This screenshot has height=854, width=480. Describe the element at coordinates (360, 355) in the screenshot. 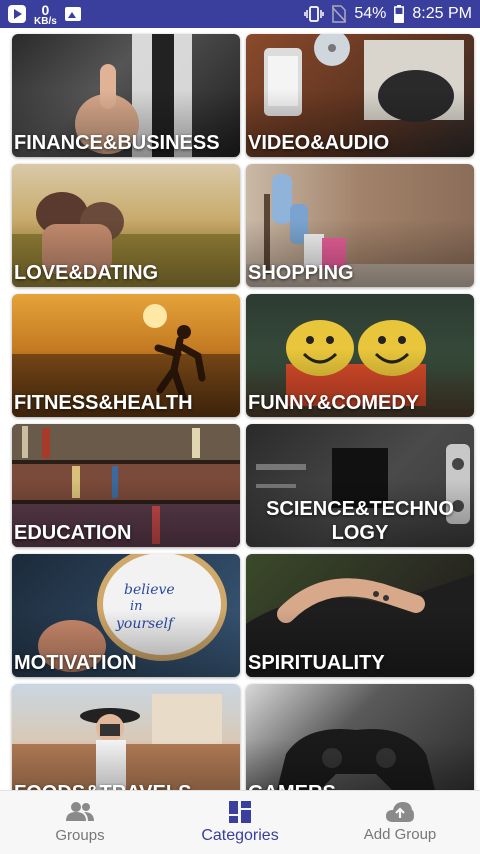

I see `category-tile-funny-comedy: FUNNY&COMEDY` at that location.